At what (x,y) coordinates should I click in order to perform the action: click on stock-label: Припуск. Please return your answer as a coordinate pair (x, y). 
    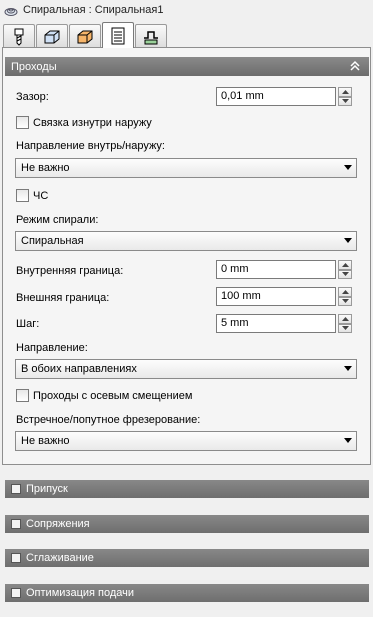
    Looking at the image, I should click on (47, 489).